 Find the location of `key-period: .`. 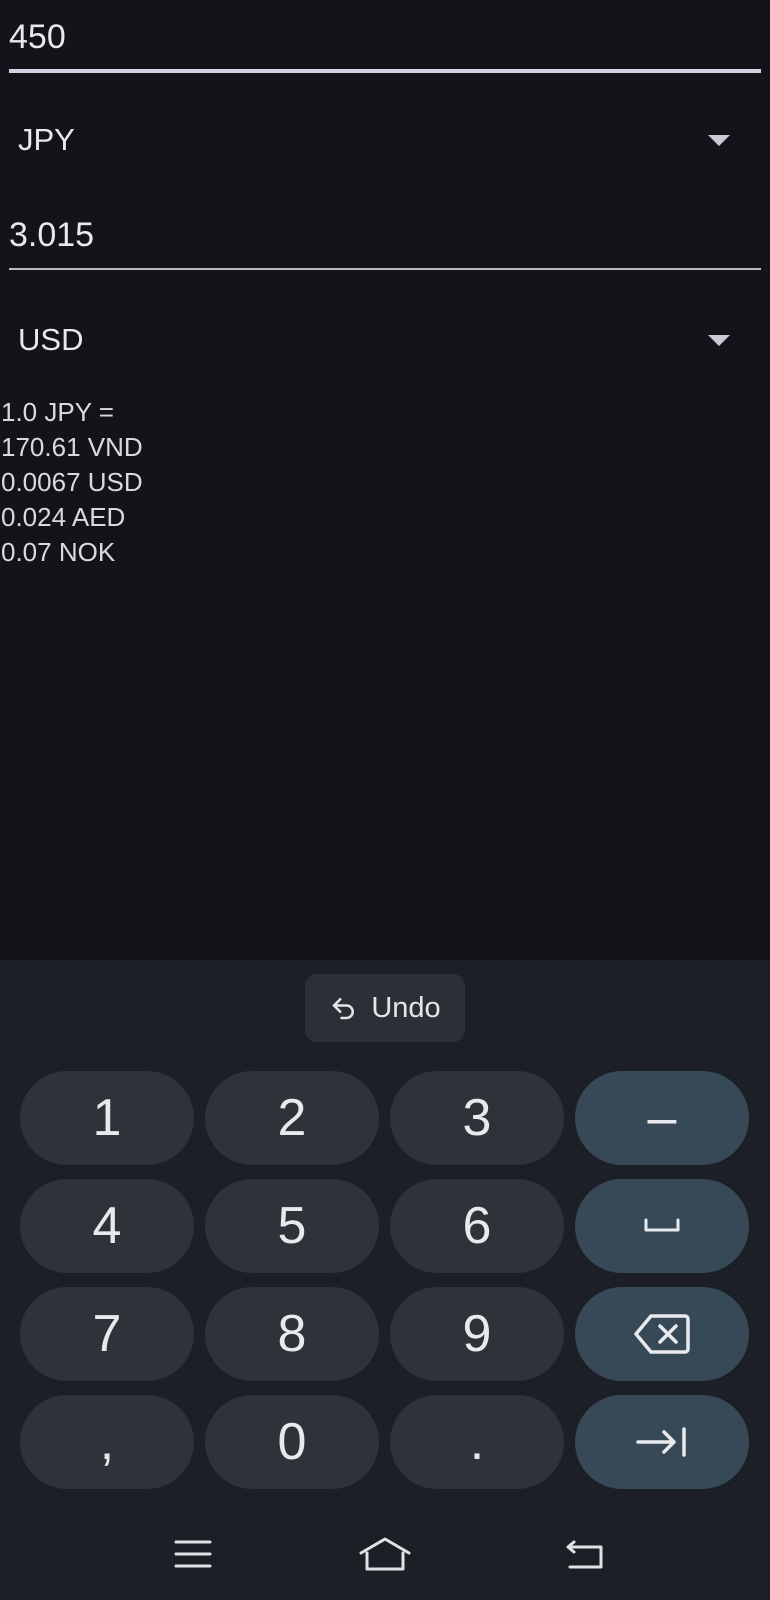

key-period: . is located at coordinates (477, 1442).